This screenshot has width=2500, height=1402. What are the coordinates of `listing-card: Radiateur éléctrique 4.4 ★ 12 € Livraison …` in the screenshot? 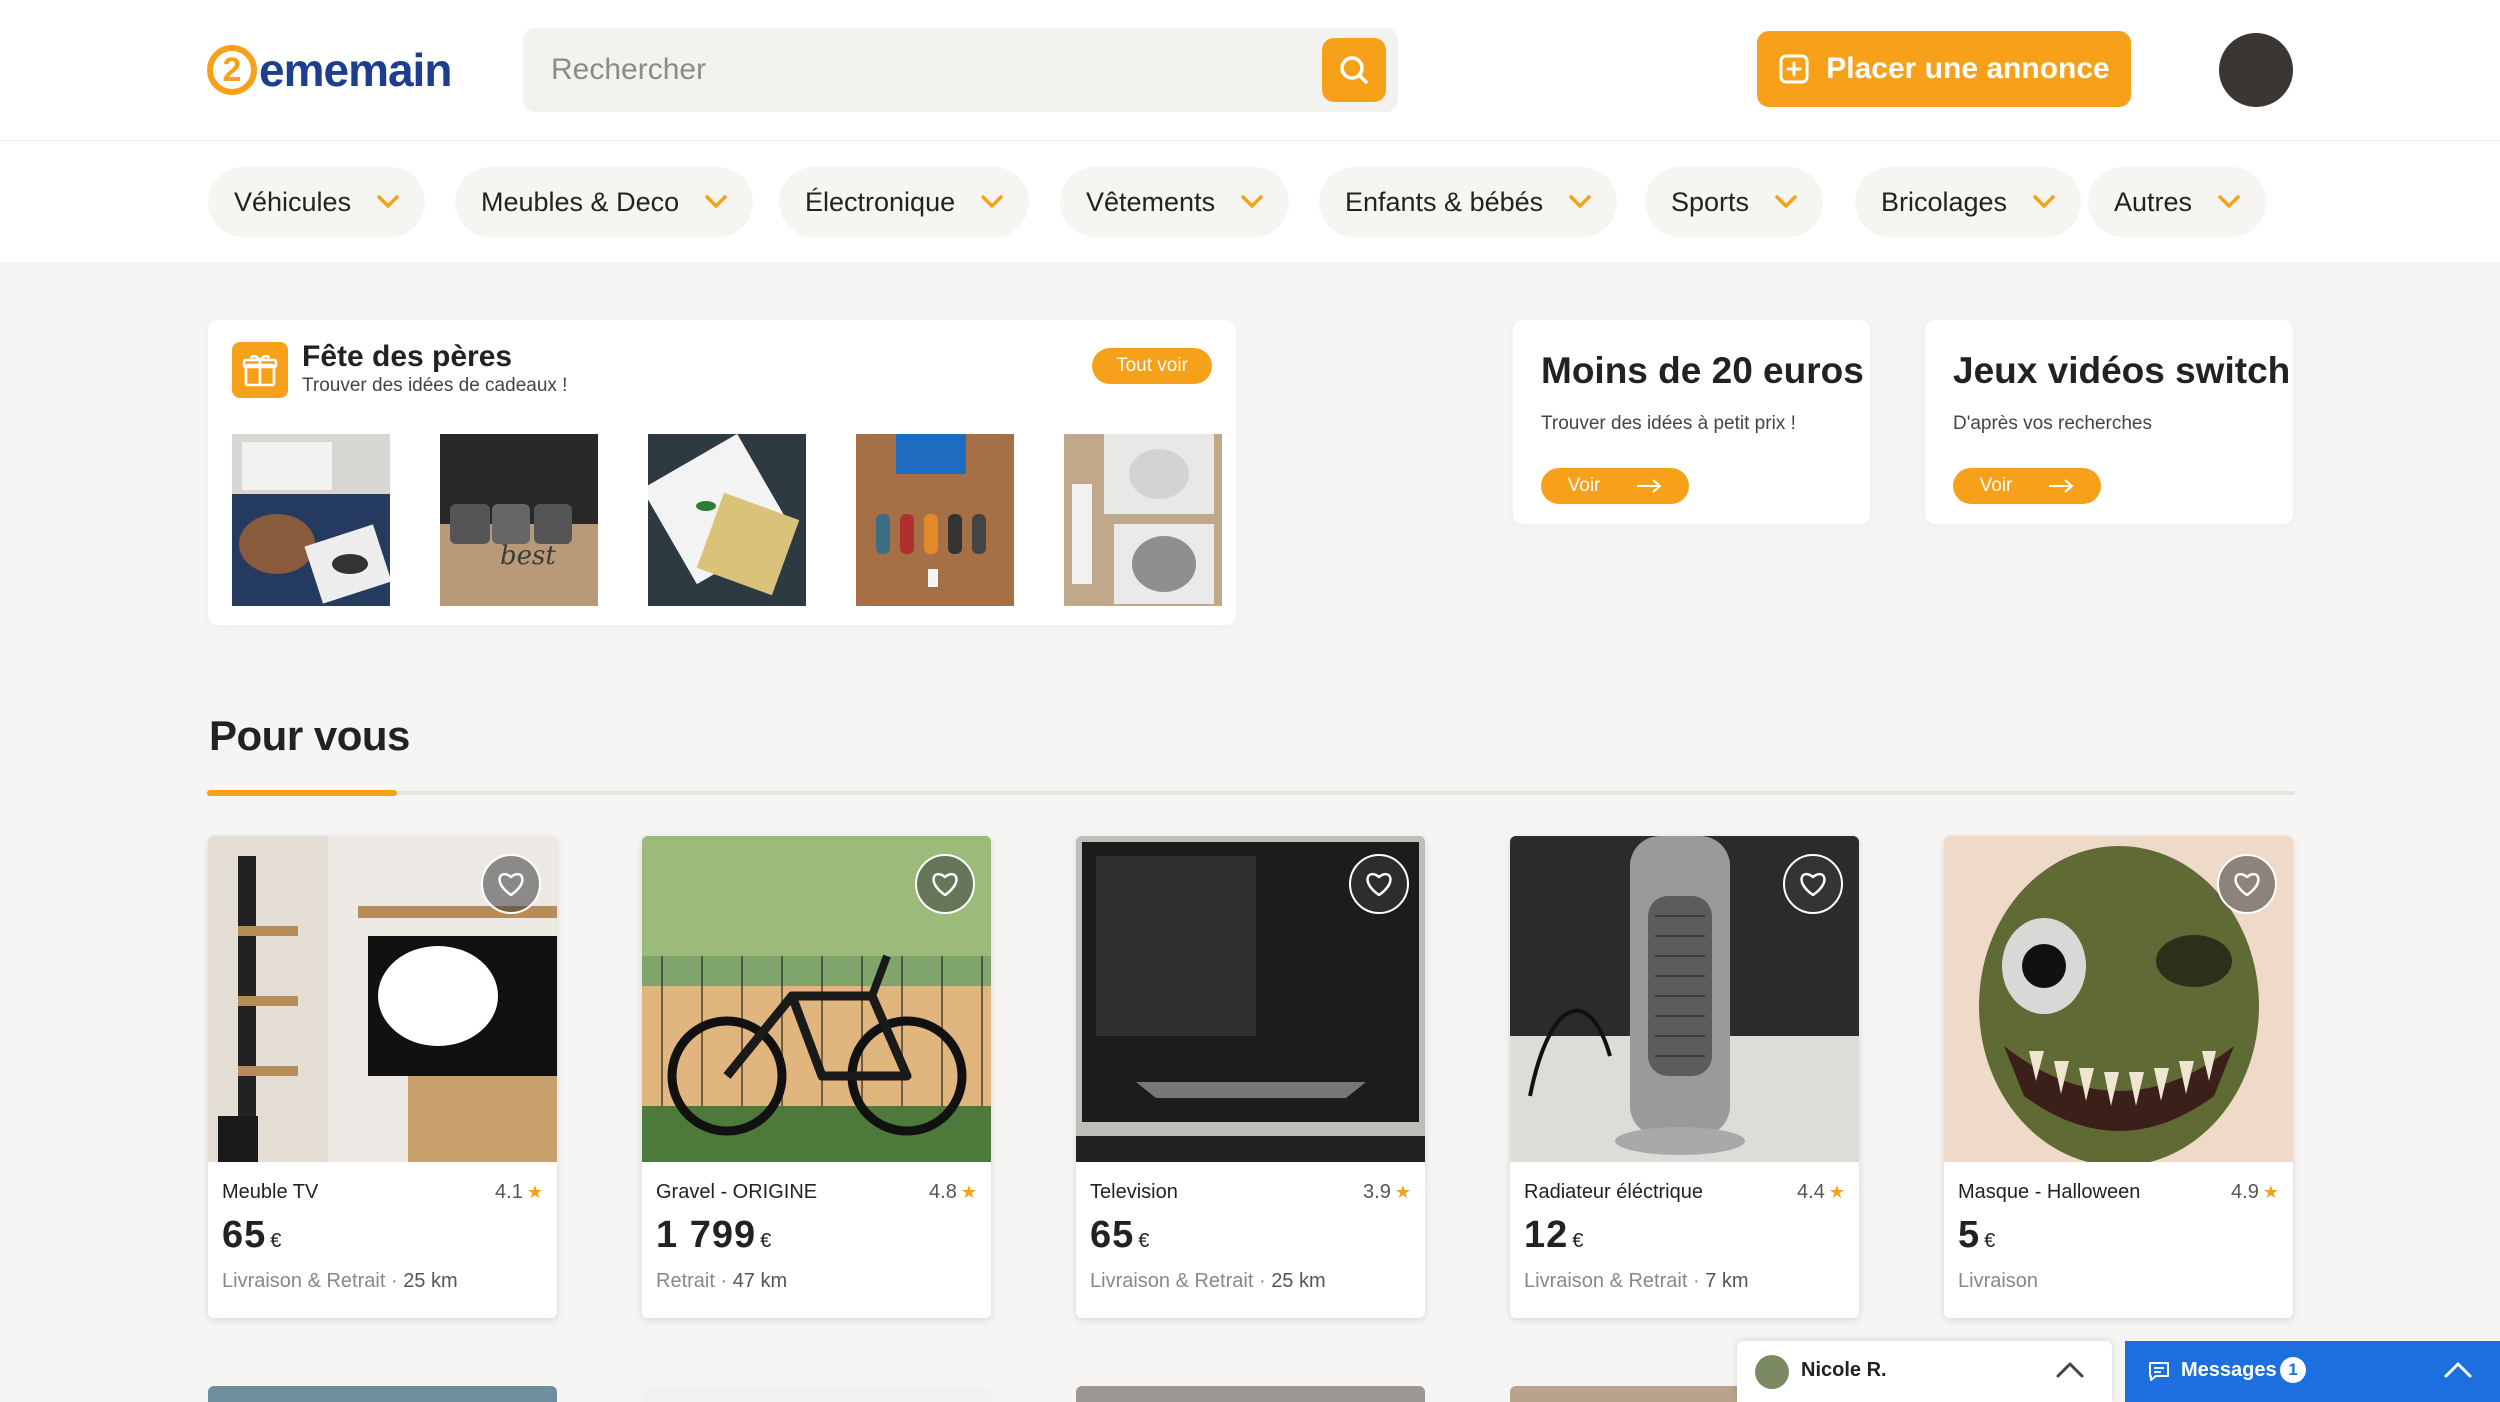 It's located at (1684, 1077).